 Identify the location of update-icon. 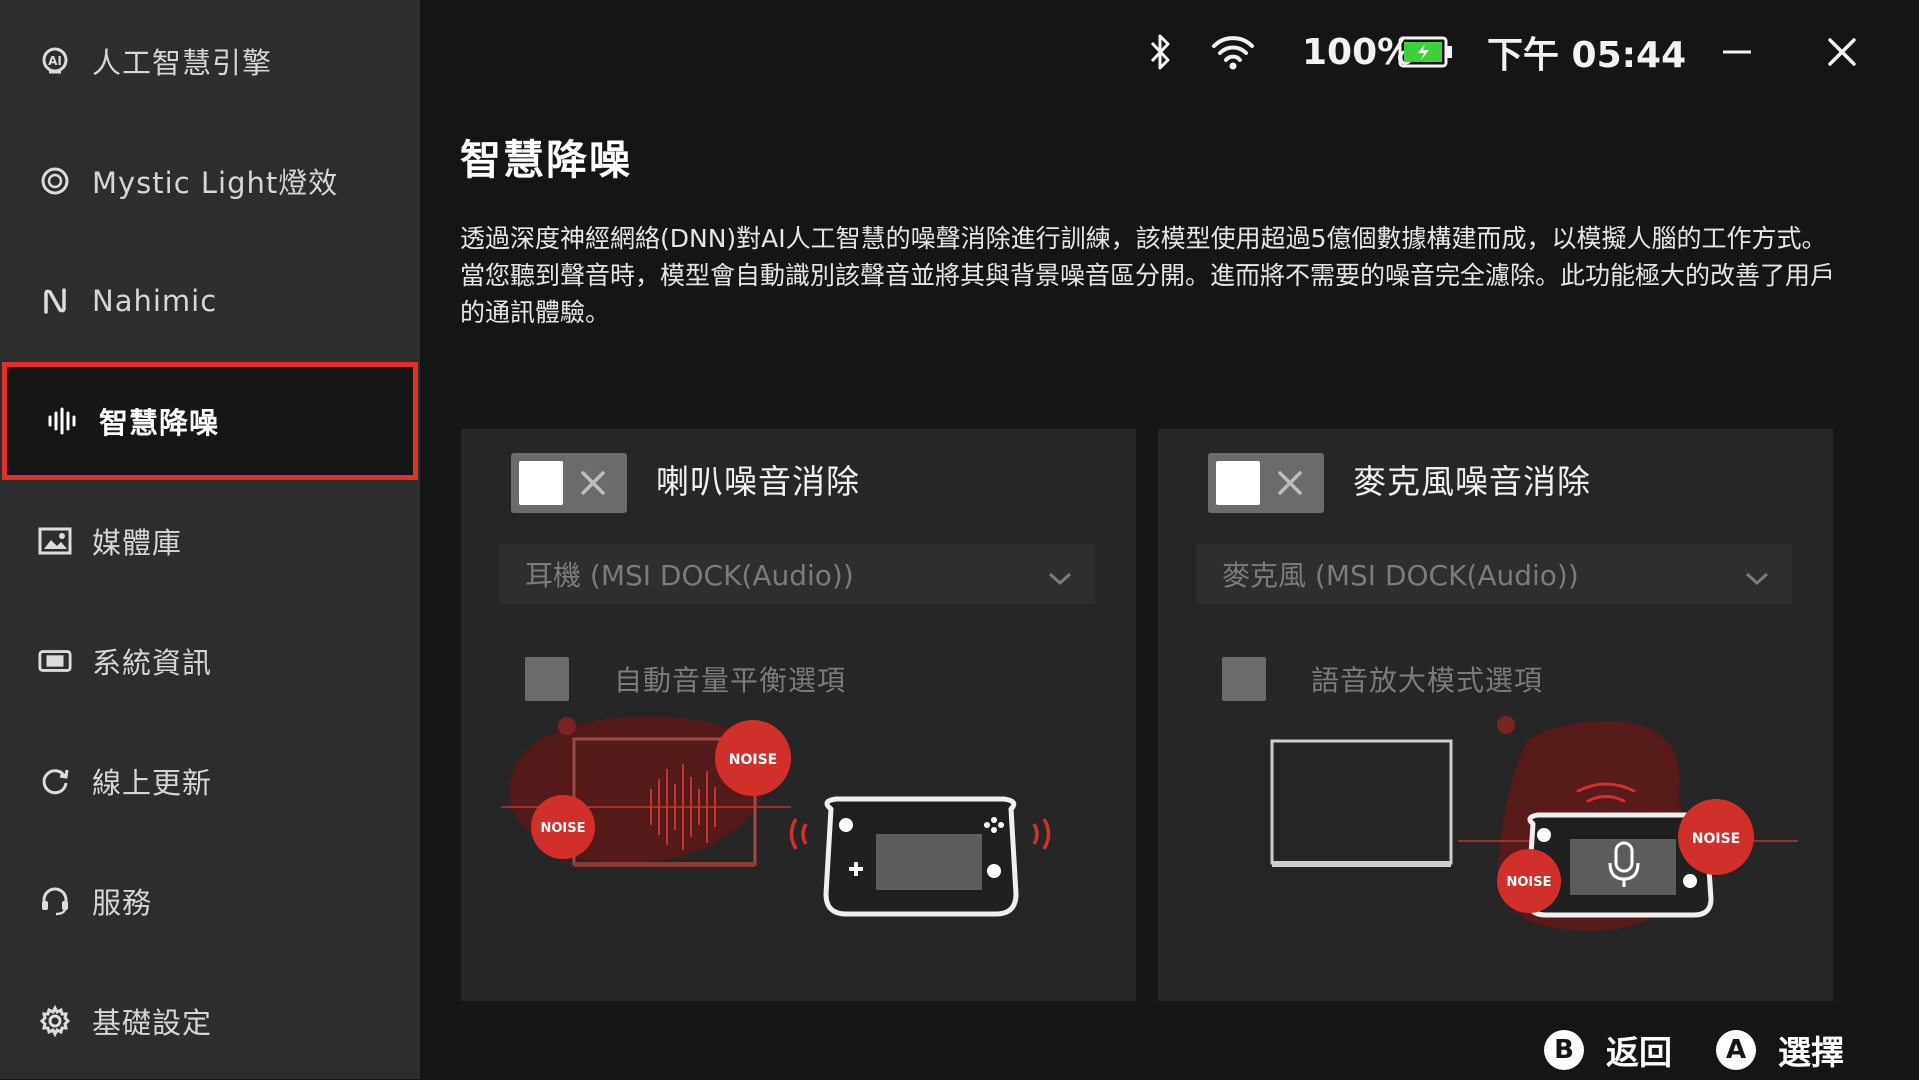
(55, 781).